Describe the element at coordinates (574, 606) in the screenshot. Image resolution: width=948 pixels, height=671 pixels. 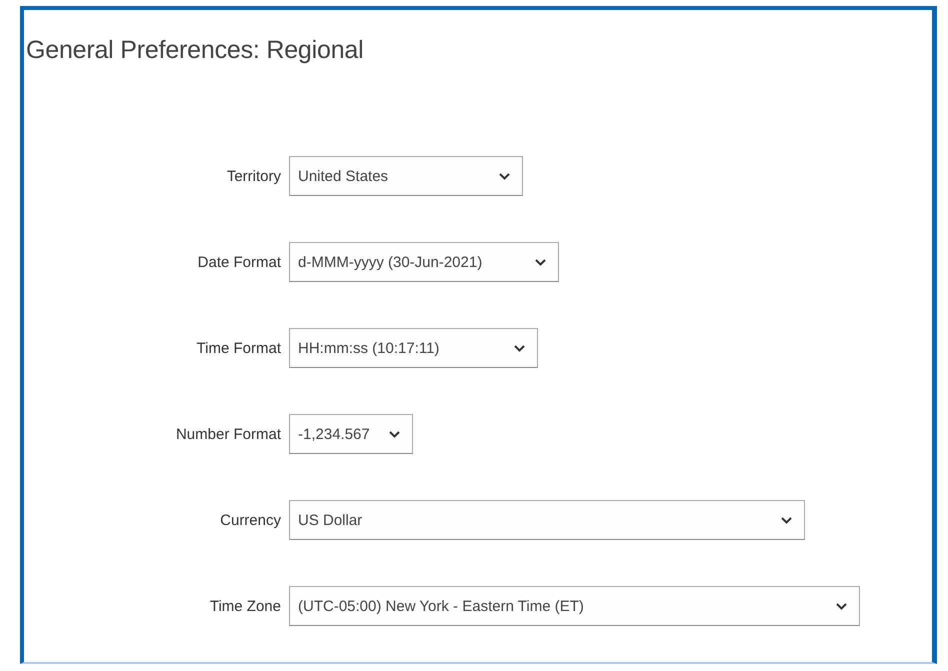
I see `dropdown-field: (UTC-05:00) New York - Eastern Time (ET)` at that location.